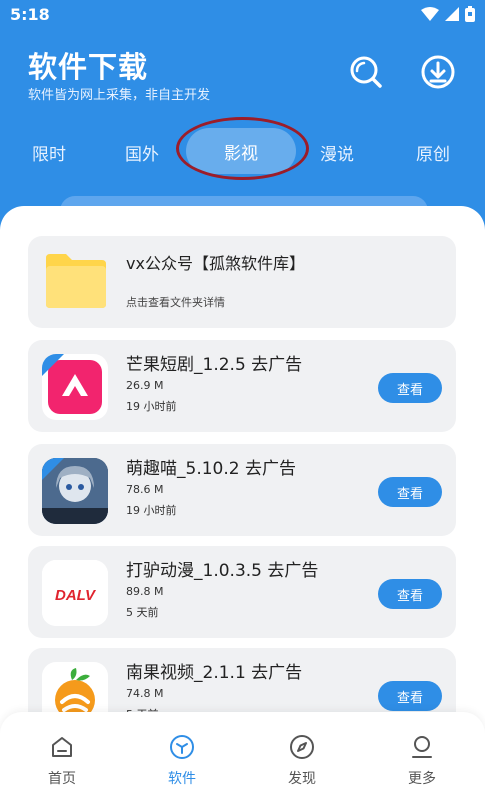 The height and width of the screenshot is (808, 485). I want to click on dalv-logo-icon: DALV, so click(75, 593).